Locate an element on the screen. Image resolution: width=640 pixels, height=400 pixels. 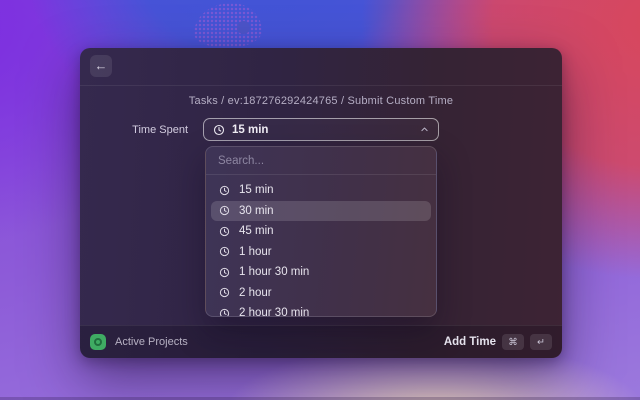
option-45-min: 45 min is located at coordinates (321, 231).